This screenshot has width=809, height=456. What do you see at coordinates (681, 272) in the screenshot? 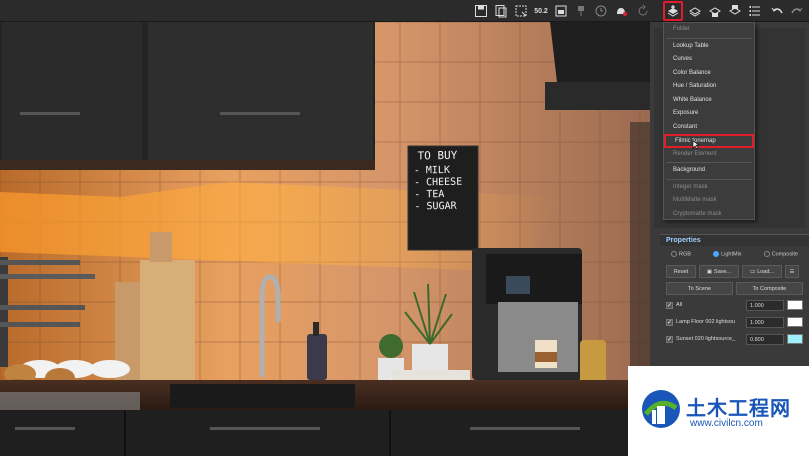
I see `reset-button: Reset` at bounding box center [681, 272].